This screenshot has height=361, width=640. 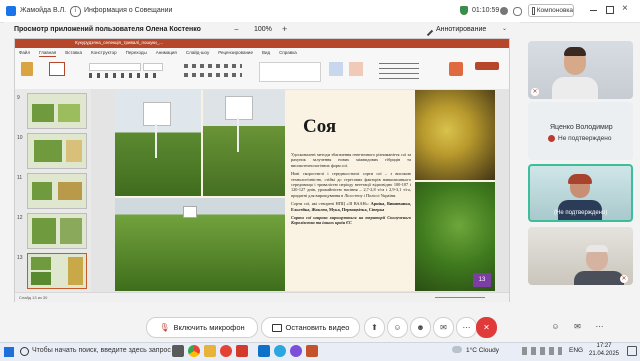 I want to click on font-controls, so click(x=129, y=72).